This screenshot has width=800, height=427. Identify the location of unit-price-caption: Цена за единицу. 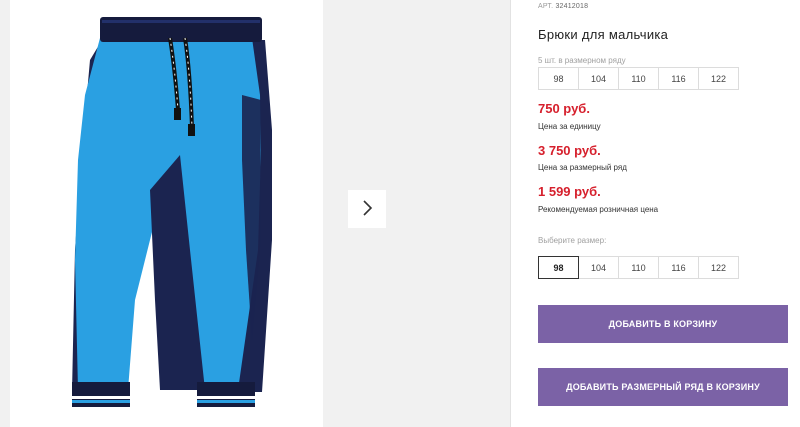
(569, 126).